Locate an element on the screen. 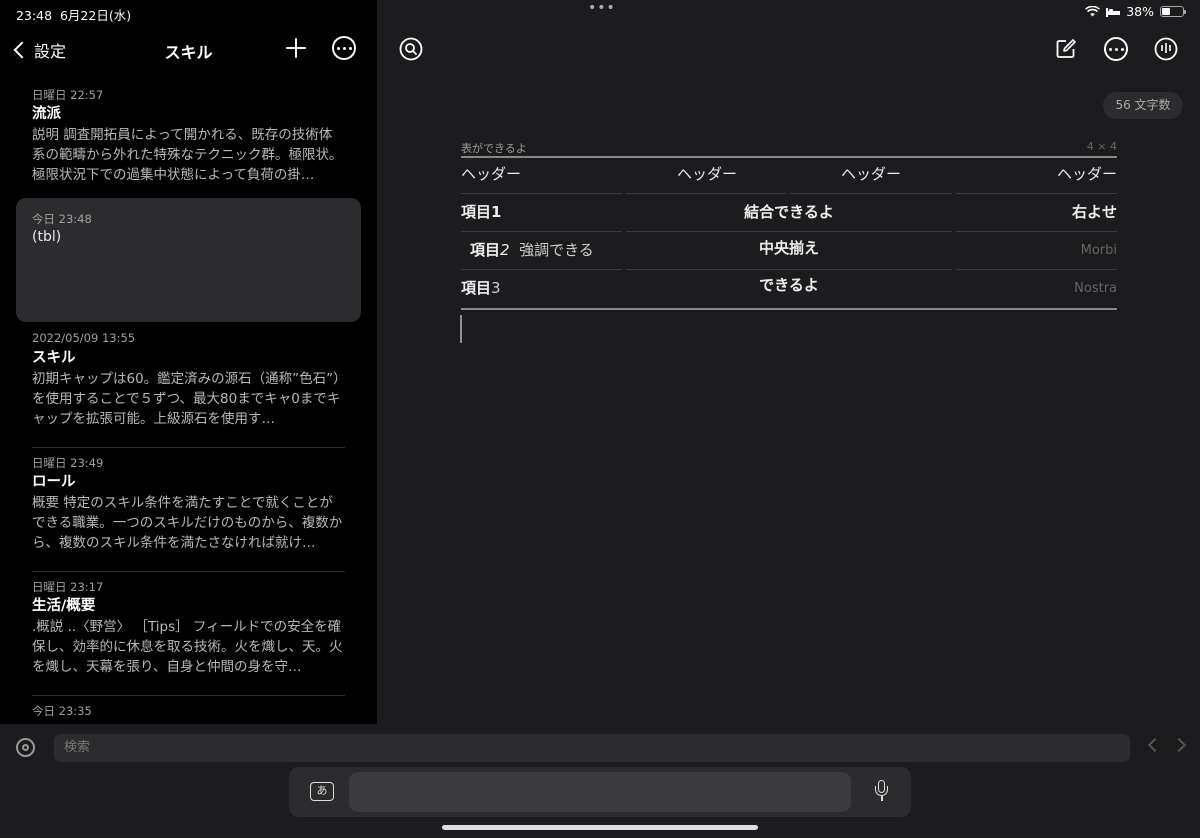 The image size is (1200, 838). table-caption: 表ができるよ is located at coordinates (494, 148).